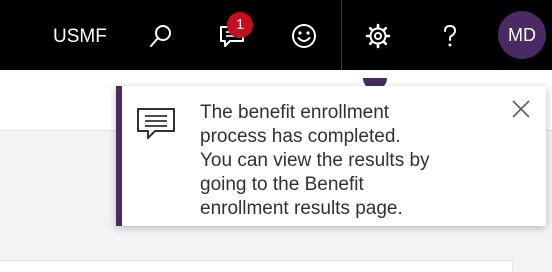 This screenshot has height=272, width=552. Describe the element at coordinates (341, 35) in the screenshot. I see `header-divider` at that location.